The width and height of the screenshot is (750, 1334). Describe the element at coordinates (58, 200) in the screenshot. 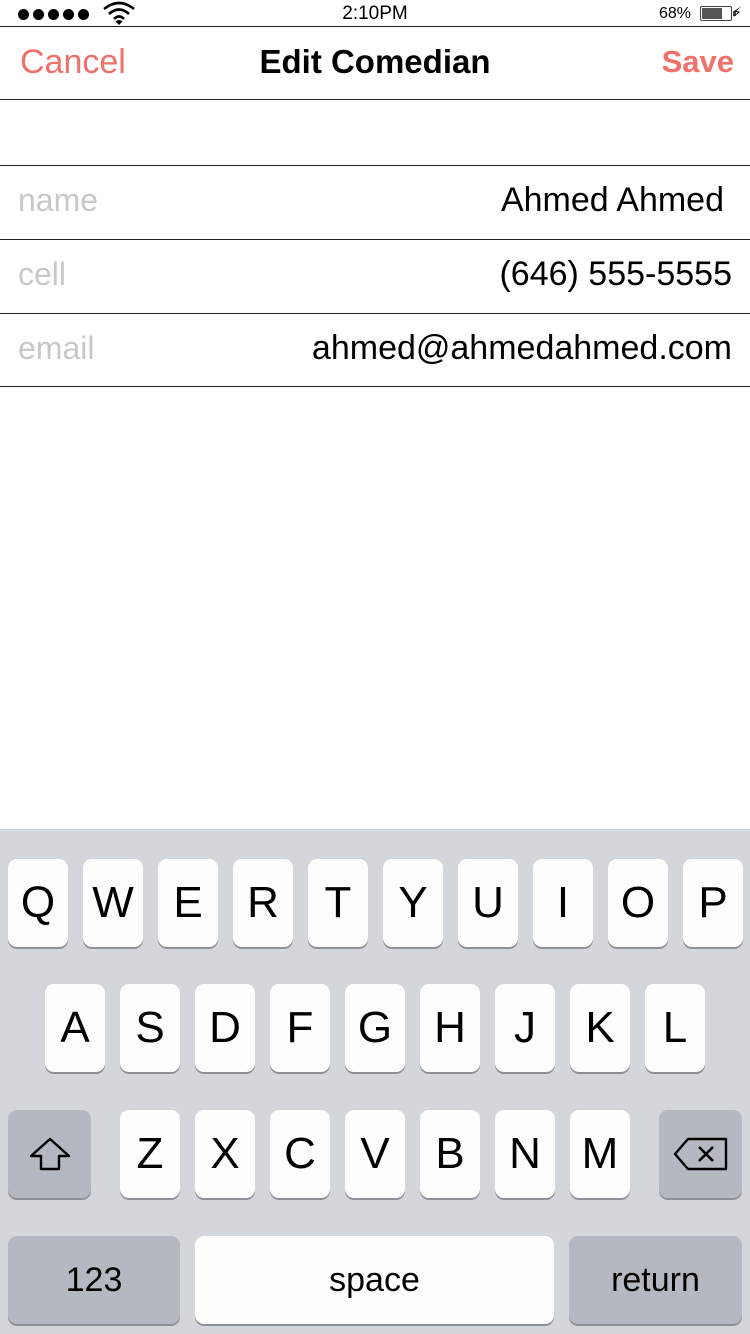

I see `name-label: name` at that location.